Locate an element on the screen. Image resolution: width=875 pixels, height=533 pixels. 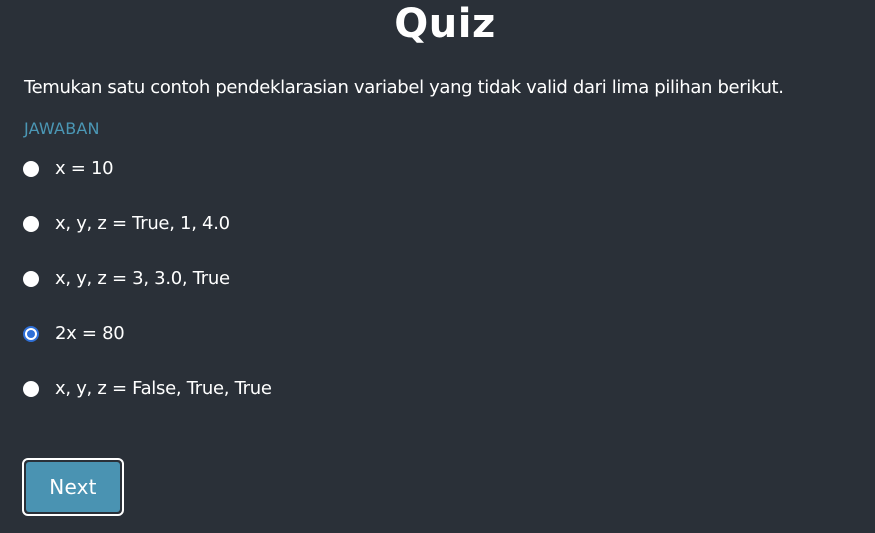
next-button: Next is located at coordinates (73, 487).